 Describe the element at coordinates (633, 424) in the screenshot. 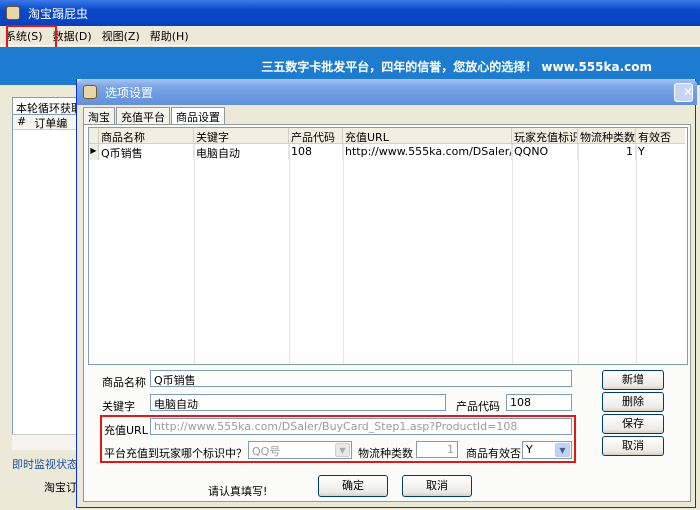

I see `save-button: 保存` at that location.